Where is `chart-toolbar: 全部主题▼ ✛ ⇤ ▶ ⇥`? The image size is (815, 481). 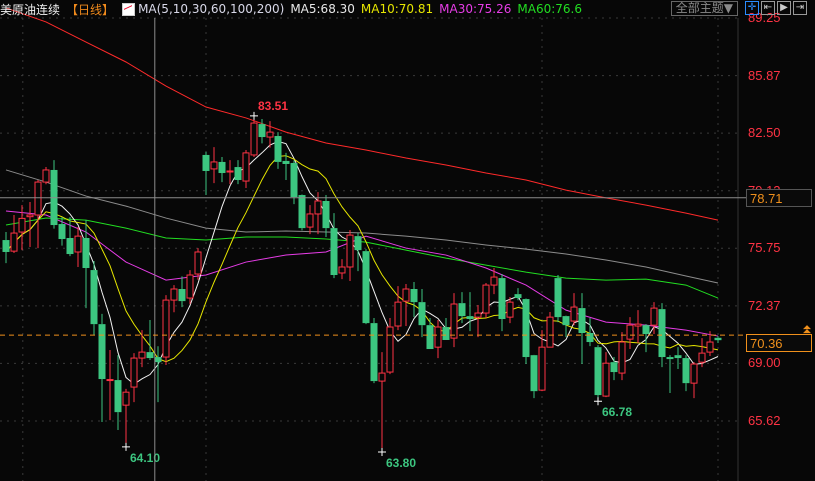
chart-toolbar: 全部主题▼ ✛ ⇤ ▶ ⇥ is located at coordinates (742, 8).